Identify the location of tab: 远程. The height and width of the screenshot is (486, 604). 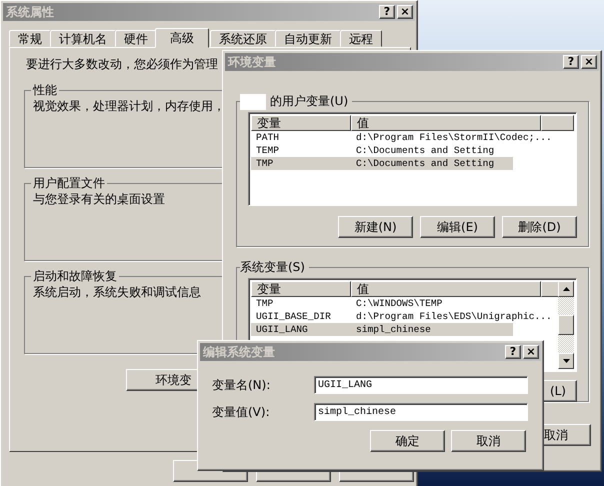
(361, 38).